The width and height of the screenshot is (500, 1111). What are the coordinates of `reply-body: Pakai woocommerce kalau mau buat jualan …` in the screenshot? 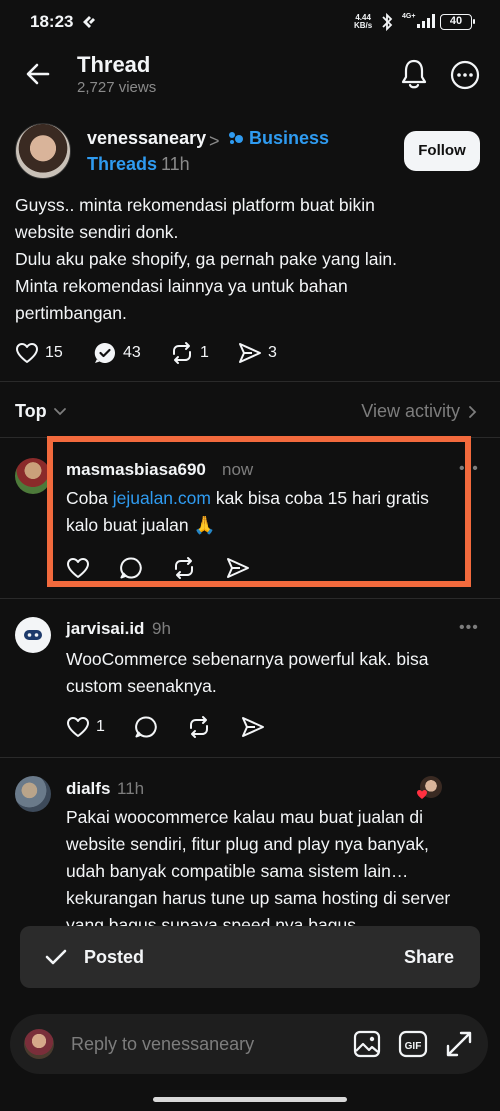 It's located at (276, 871).